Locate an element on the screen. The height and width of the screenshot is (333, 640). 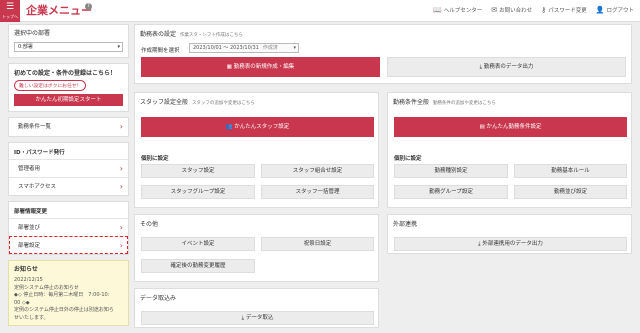
dept-select-title: 選択中の部署 is located at coordinates (32, 33).